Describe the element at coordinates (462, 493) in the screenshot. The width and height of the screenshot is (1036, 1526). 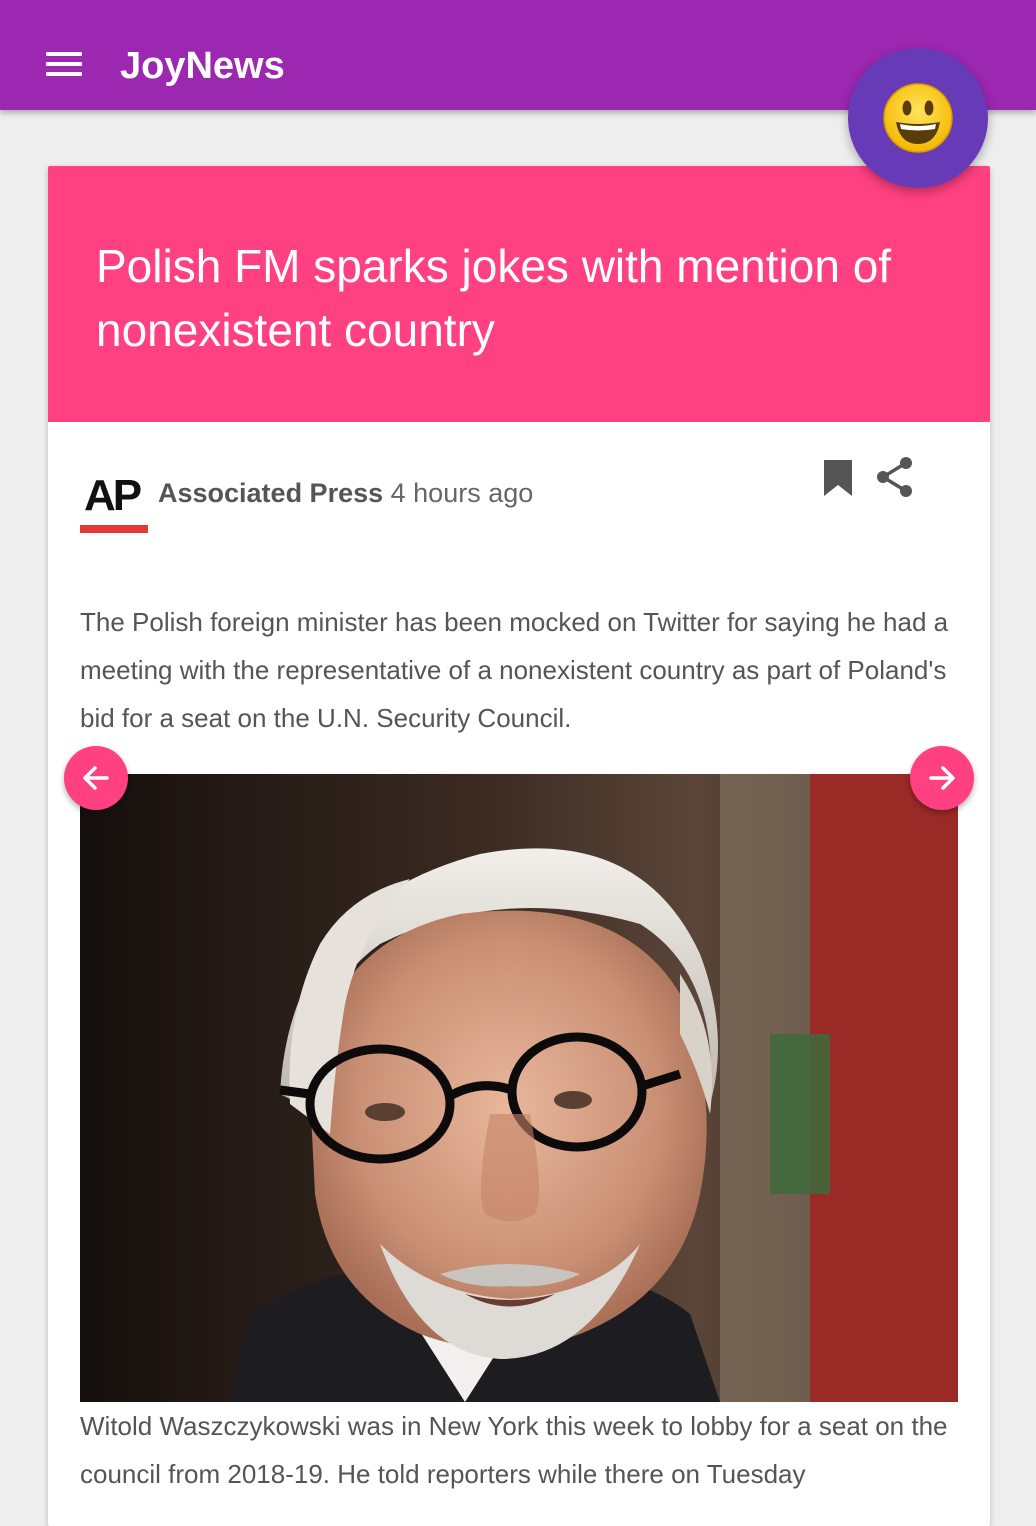
I see `publish-time: 4 hours ago` at that location.